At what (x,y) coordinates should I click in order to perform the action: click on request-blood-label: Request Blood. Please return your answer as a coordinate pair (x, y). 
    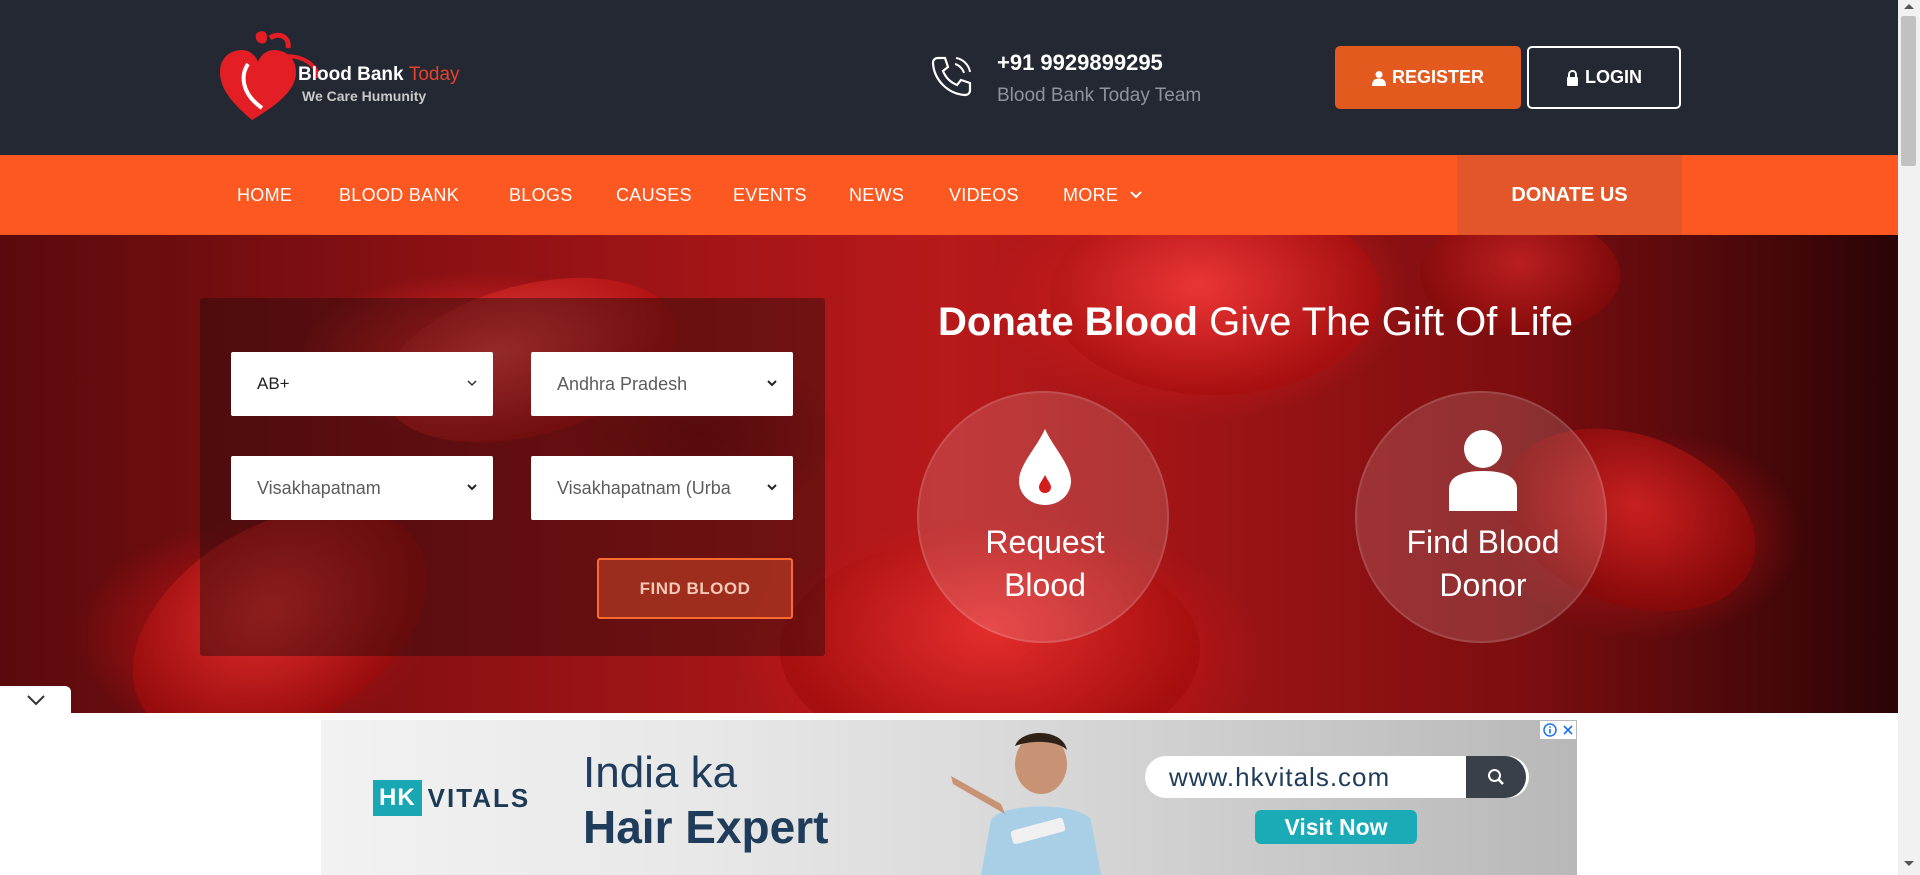
    Looking at the image, I should click on (1045, 563).